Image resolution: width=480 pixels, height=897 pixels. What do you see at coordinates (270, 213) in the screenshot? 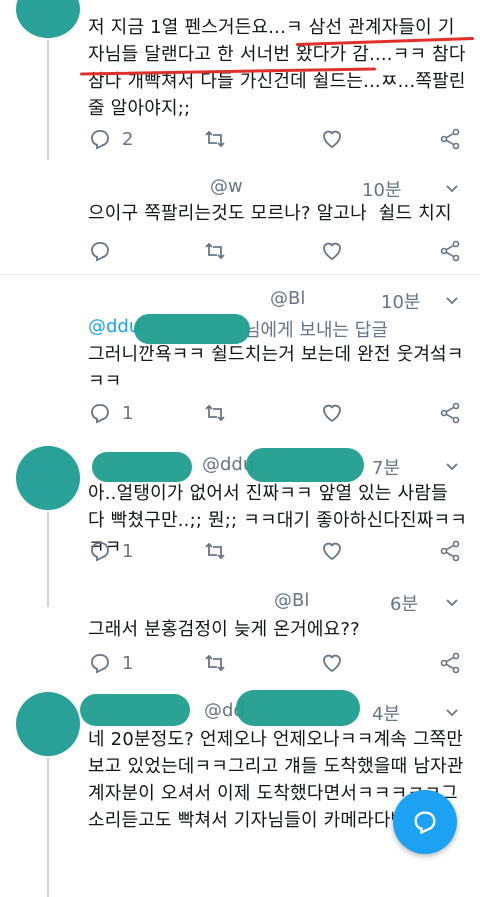
I see `tweet-text: 으이구 쪽팔리는것도 모르나? 알고나 쉴드 치지` at bounding box center [270, 213].